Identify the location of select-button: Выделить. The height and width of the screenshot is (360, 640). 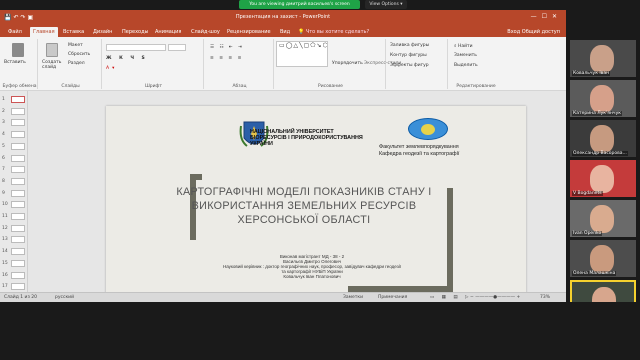
(466, 65).